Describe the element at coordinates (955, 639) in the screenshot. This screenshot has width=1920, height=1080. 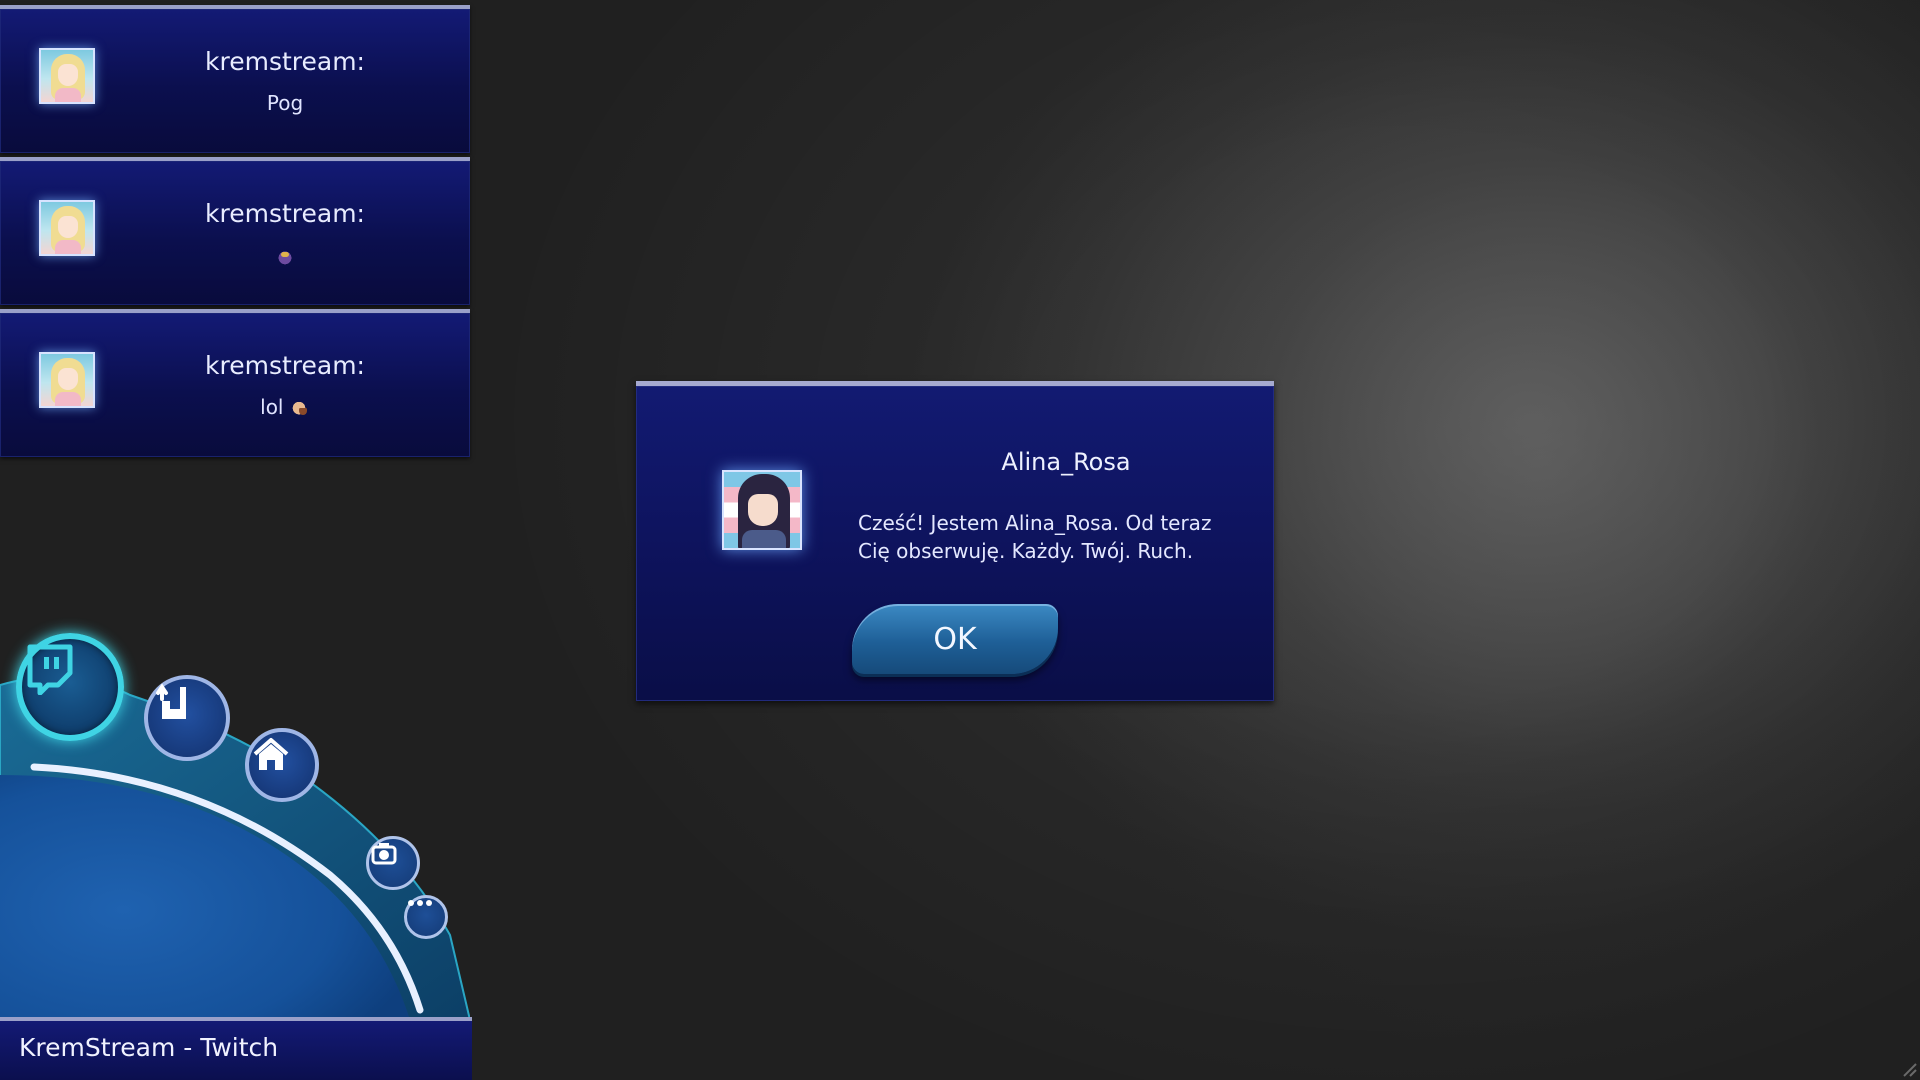
I see `ok-button: OK` at that location.